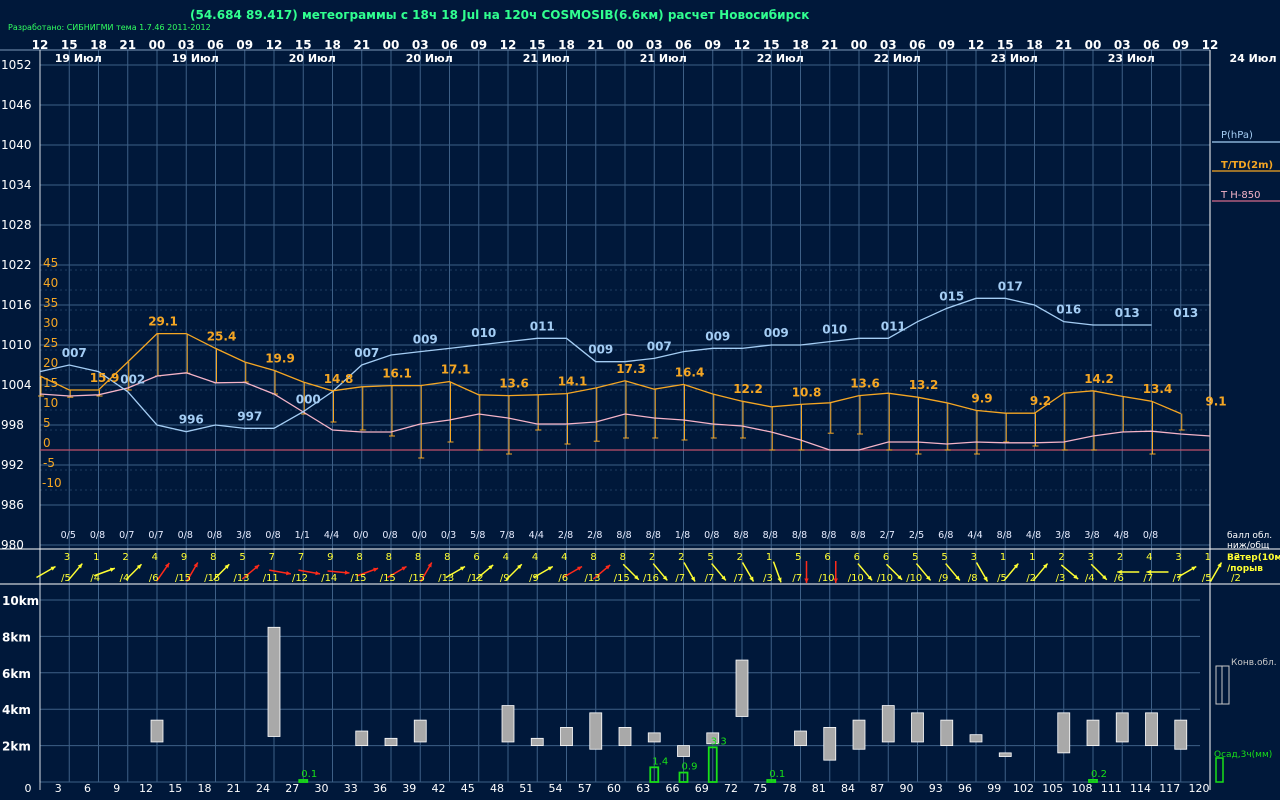 This screenshot has height=800, width=1280. I want to click on bottom-hour-label: 108, so click(1082, 788).